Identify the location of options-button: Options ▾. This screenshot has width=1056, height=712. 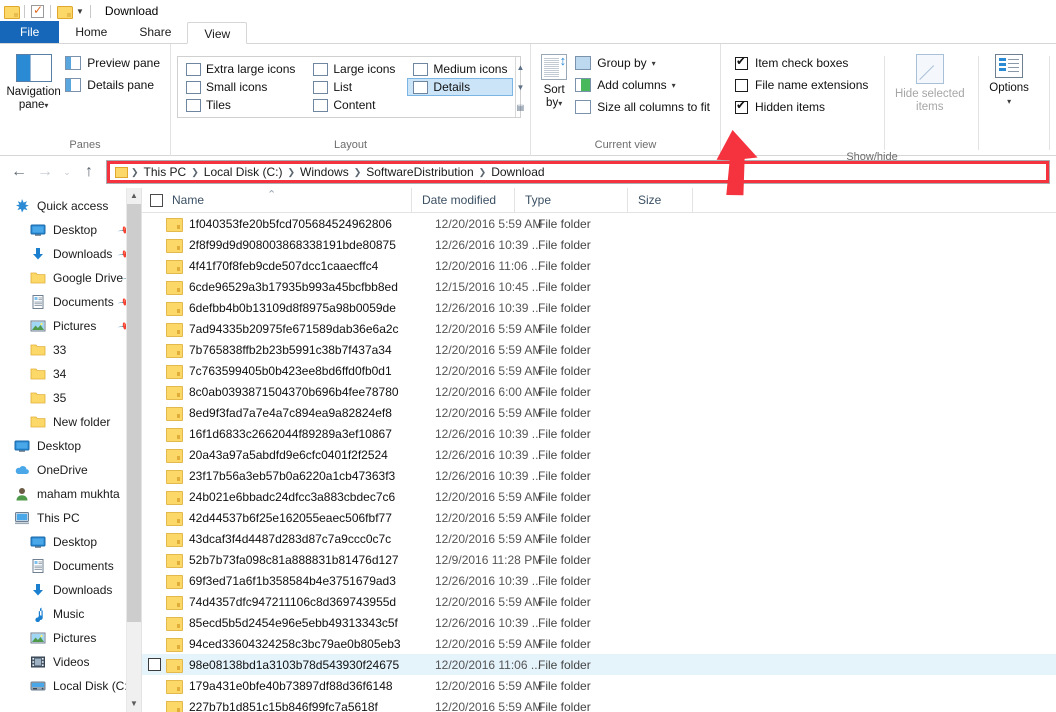
(1009, 79).